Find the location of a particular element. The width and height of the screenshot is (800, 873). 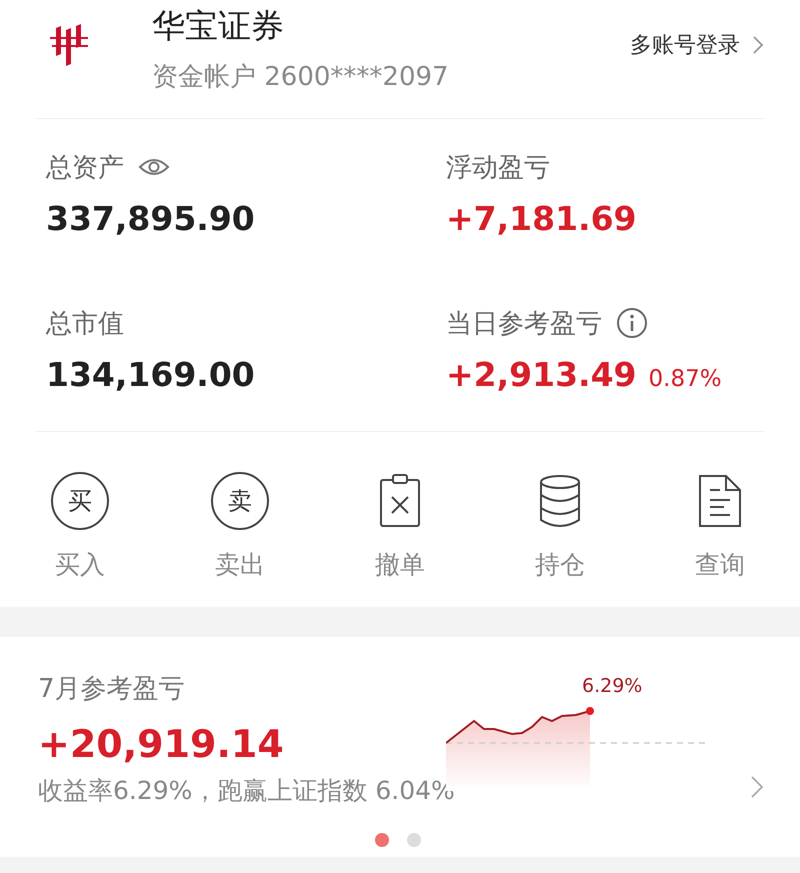

stat-label: 浮动盈亏 is located at coordinates (498, 168).